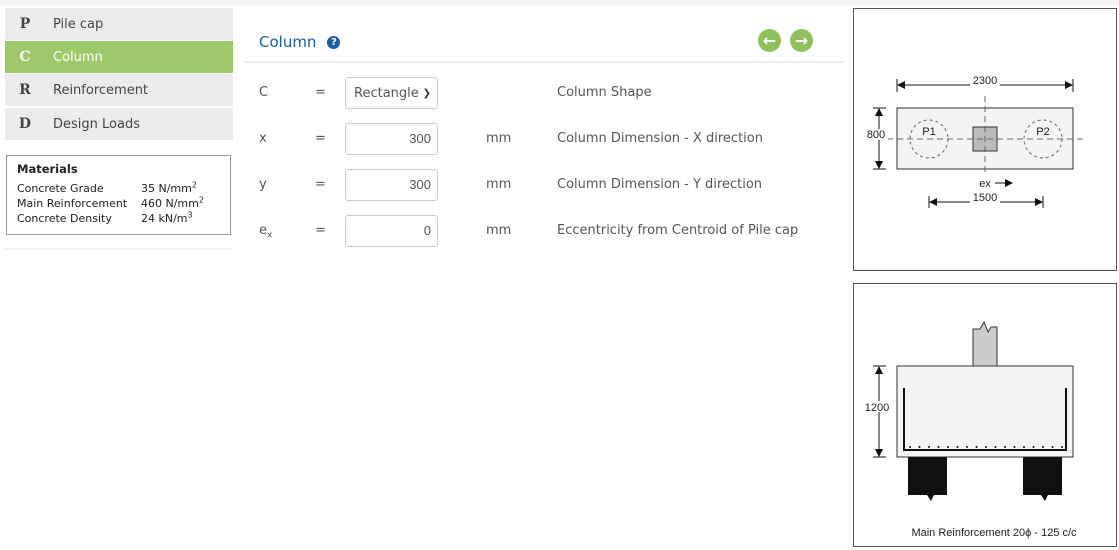 The height and width of the screenshot is (550, 1119). Describe the element at coordinates (47, 169) in the screenshot. I see `materials-title: Materials` at that location.